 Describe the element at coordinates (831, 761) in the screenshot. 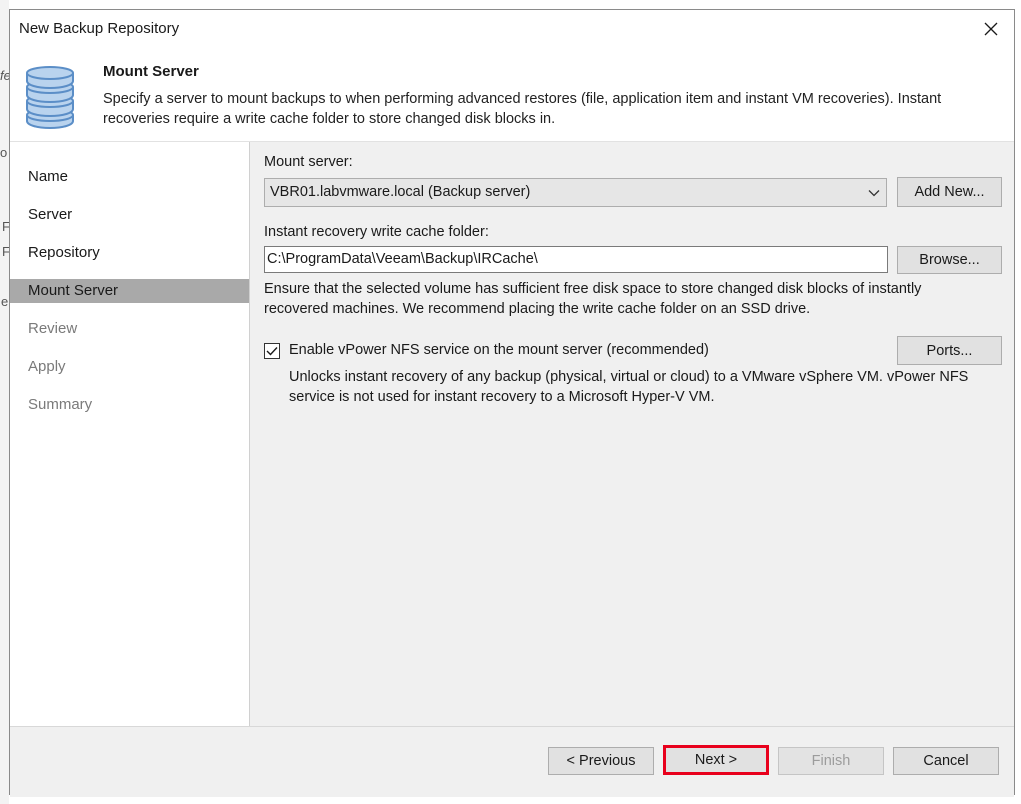

I see `finish-button: Finish` at that location.